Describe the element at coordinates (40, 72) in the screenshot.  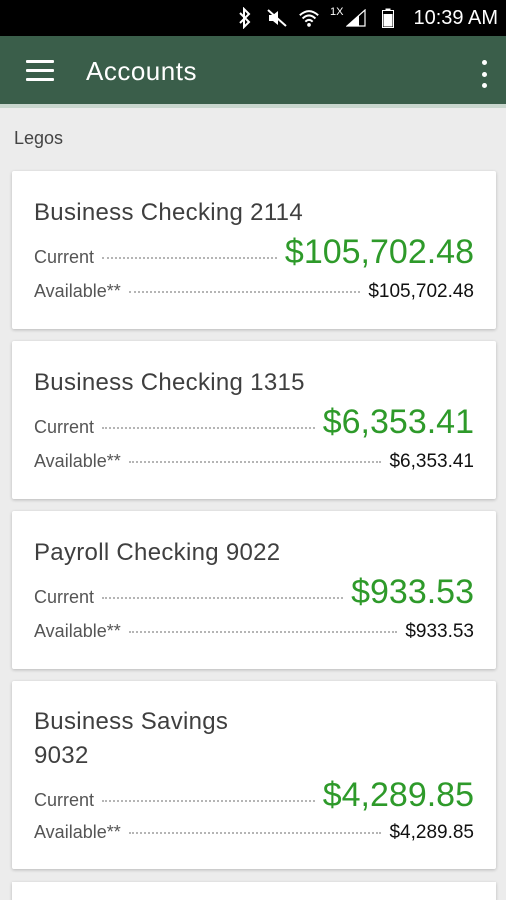
I see `hamburger-menu-icon` at that location.